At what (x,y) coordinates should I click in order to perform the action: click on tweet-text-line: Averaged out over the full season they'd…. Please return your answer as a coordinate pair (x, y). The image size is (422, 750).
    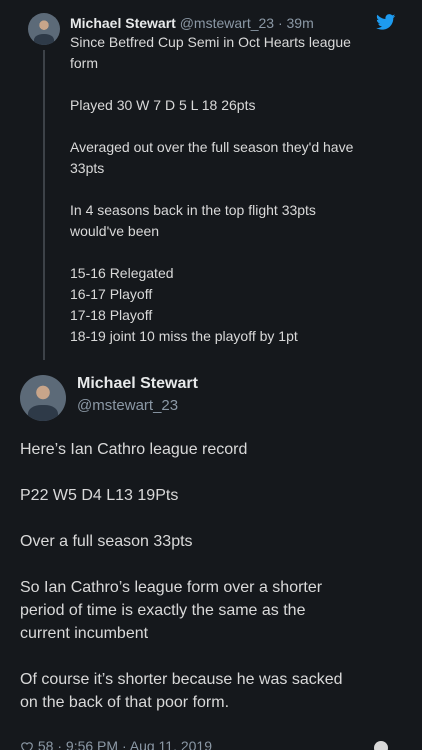
    Looking at the image, I should click on (212, 147).